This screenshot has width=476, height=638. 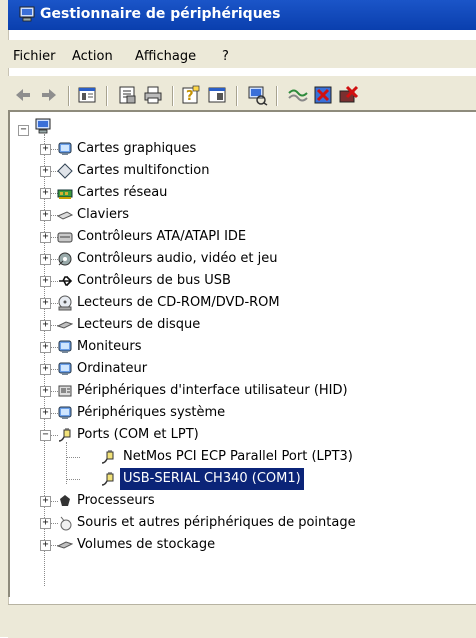 I want to click on tree-item-label-selected: USB-SERIAL CH340 (COM1), so click(x=212, y=479).